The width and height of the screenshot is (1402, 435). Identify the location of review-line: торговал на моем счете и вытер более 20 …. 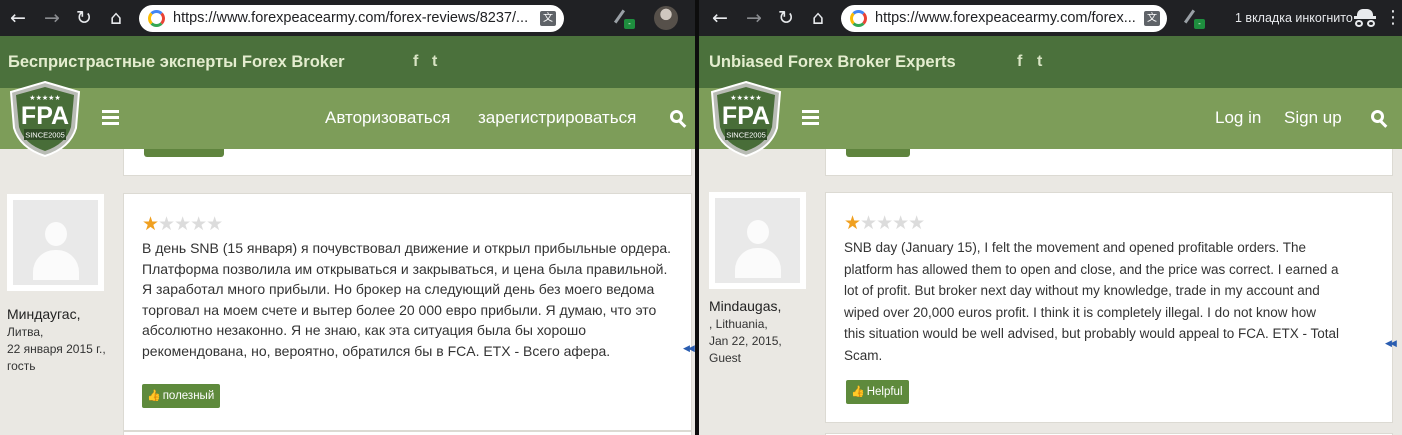
(399, 309).